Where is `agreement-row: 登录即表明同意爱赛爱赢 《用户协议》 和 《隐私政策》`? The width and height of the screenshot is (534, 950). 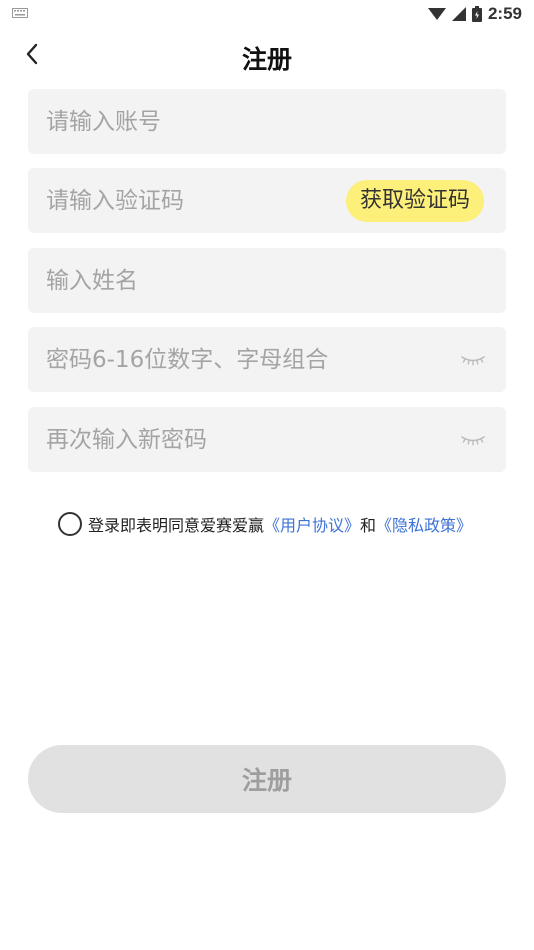
agreement-row: 登录即表明同意爱赛爱赢 《用户协议》 和 《隐私政策》 is located at coordinates (265, 524).